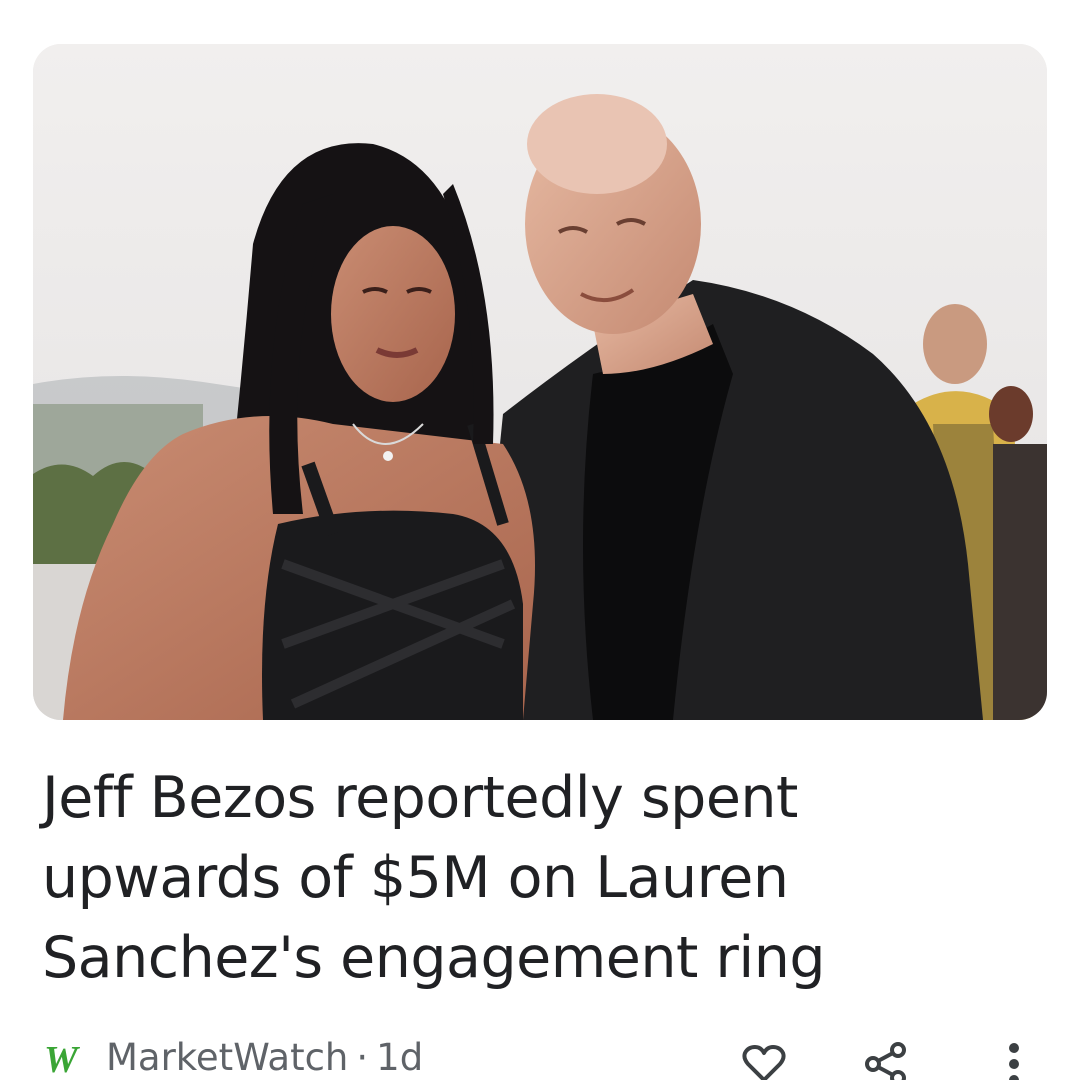  I want to click on share-button, so click(886, 1058).